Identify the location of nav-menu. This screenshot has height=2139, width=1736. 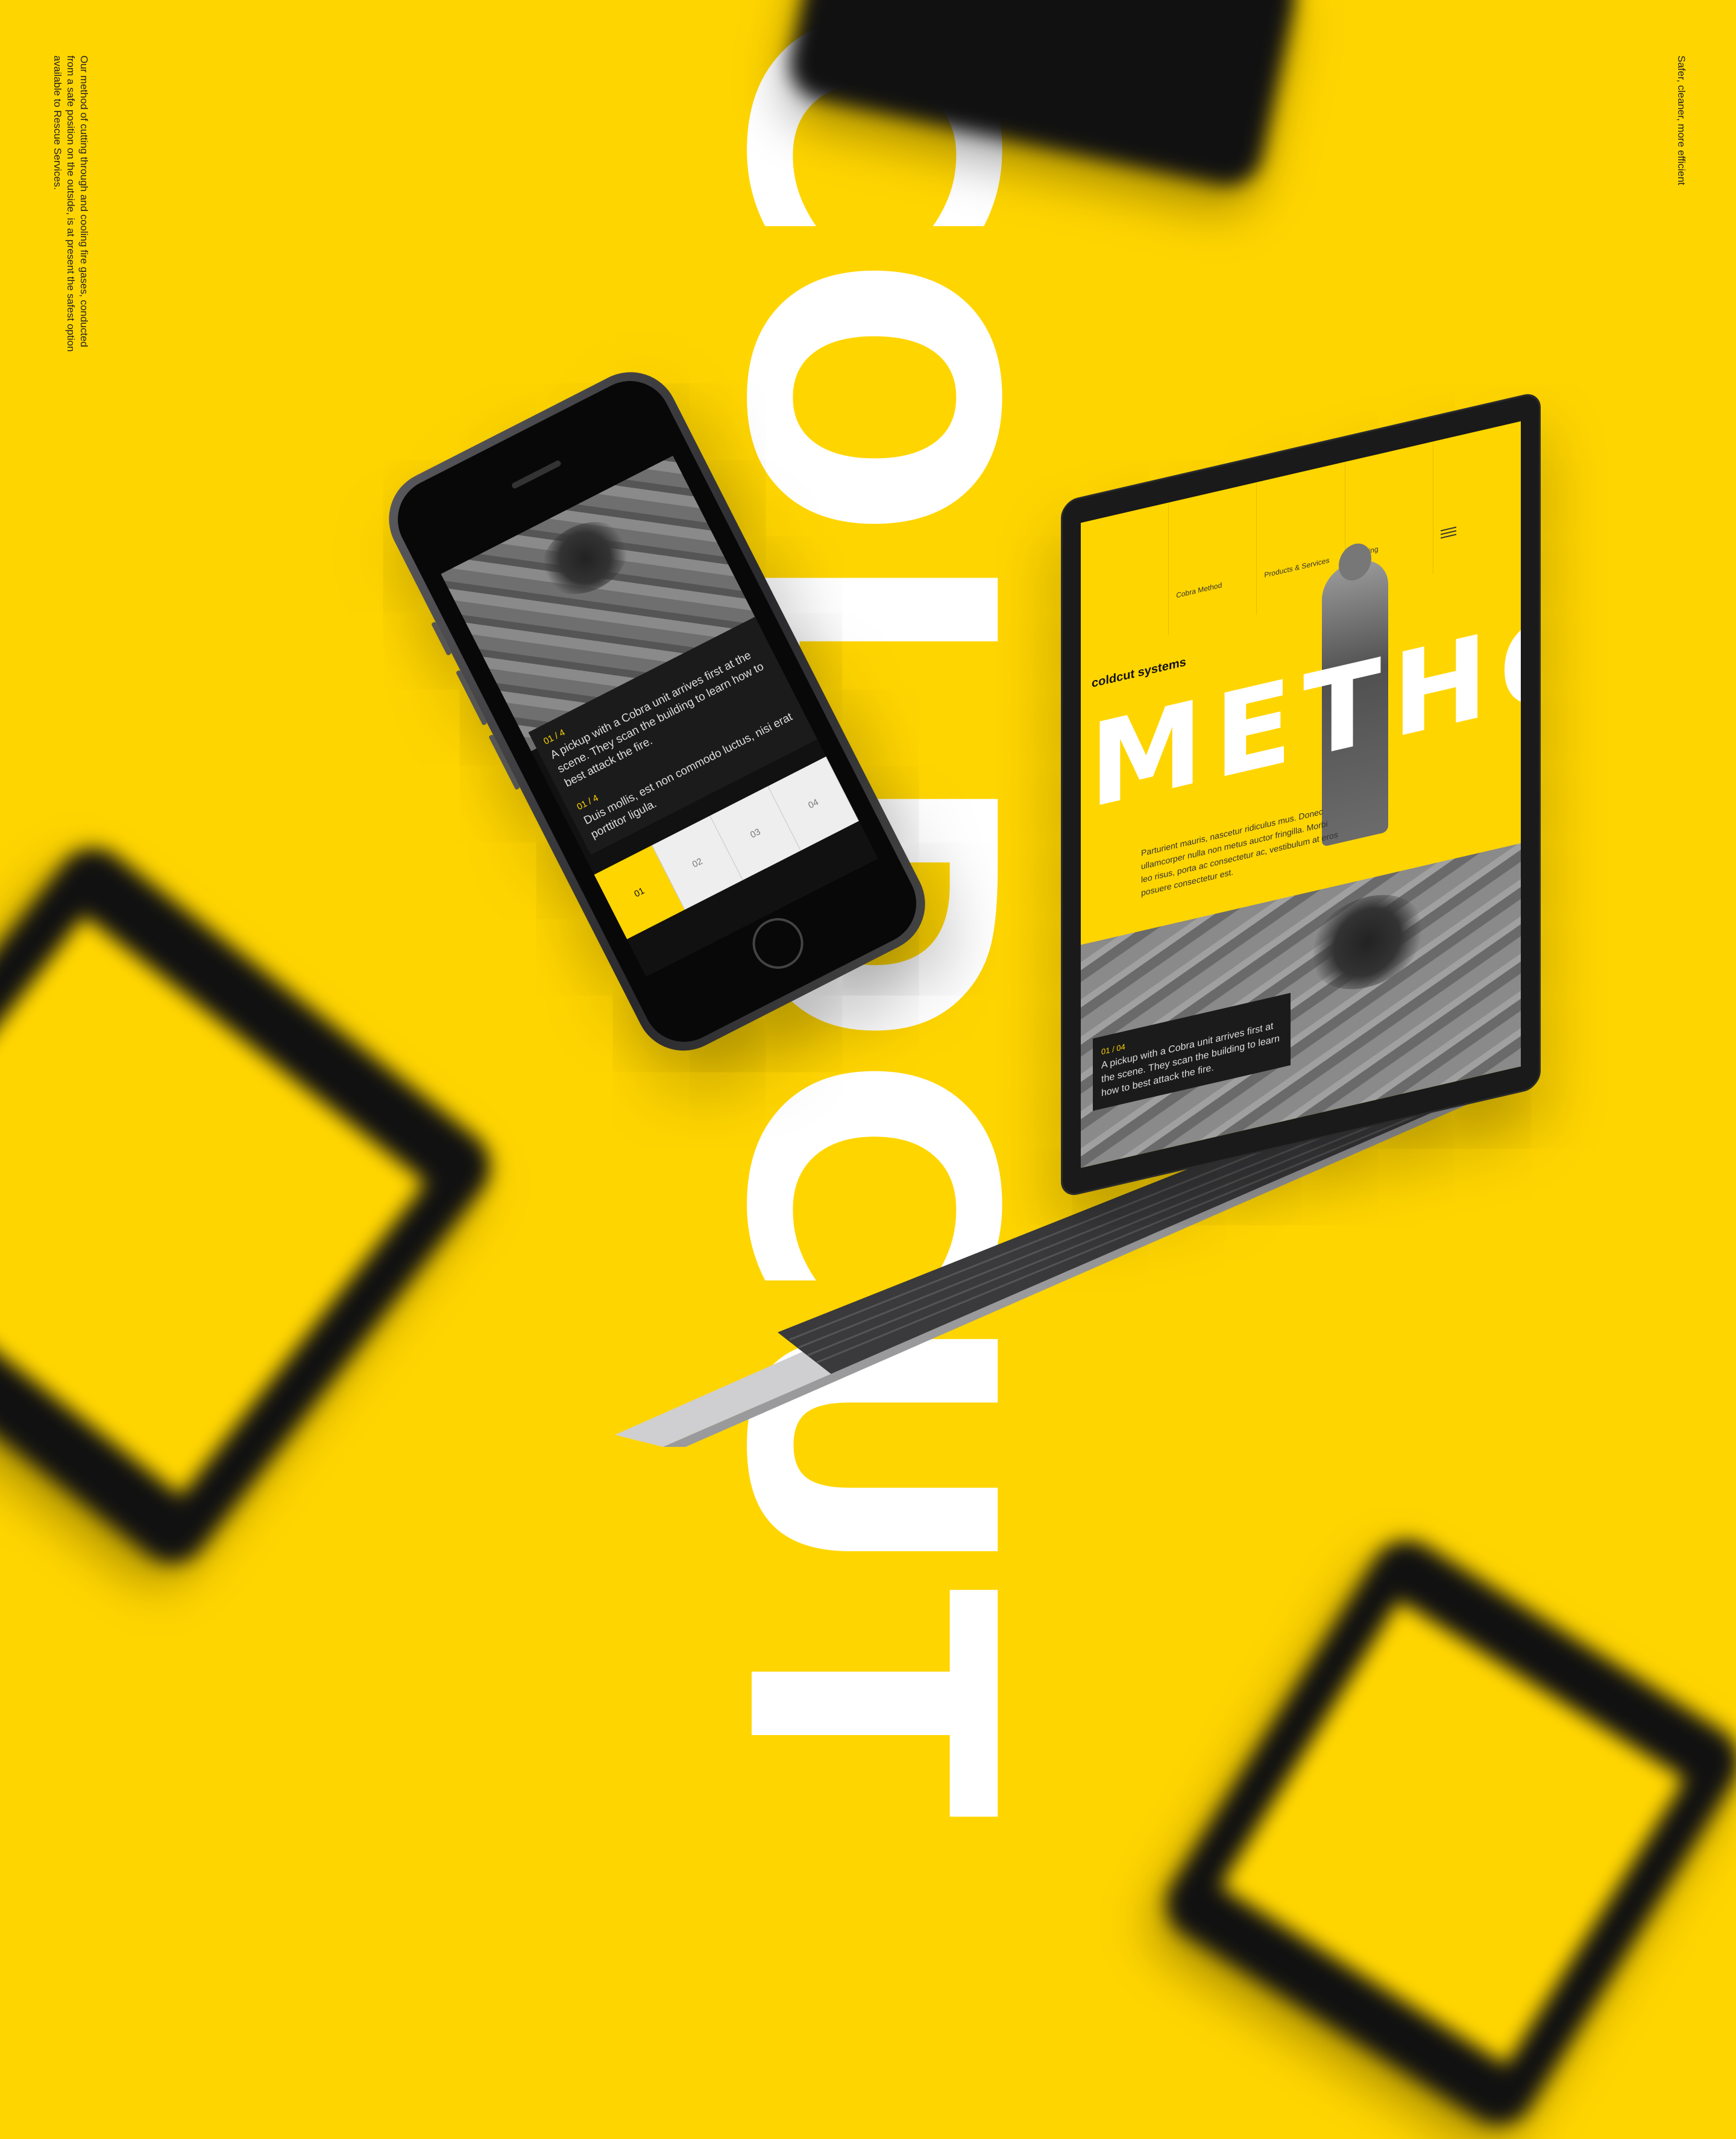
(1476, 498).